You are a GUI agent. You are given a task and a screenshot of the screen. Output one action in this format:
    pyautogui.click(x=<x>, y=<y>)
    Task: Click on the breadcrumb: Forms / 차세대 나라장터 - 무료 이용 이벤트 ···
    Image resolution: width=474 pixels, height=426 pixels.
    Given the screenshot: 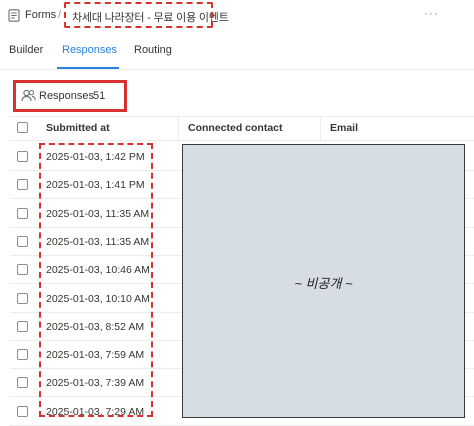 What is the action you would take?
    pyautogui.click(x=237, y=16)
    